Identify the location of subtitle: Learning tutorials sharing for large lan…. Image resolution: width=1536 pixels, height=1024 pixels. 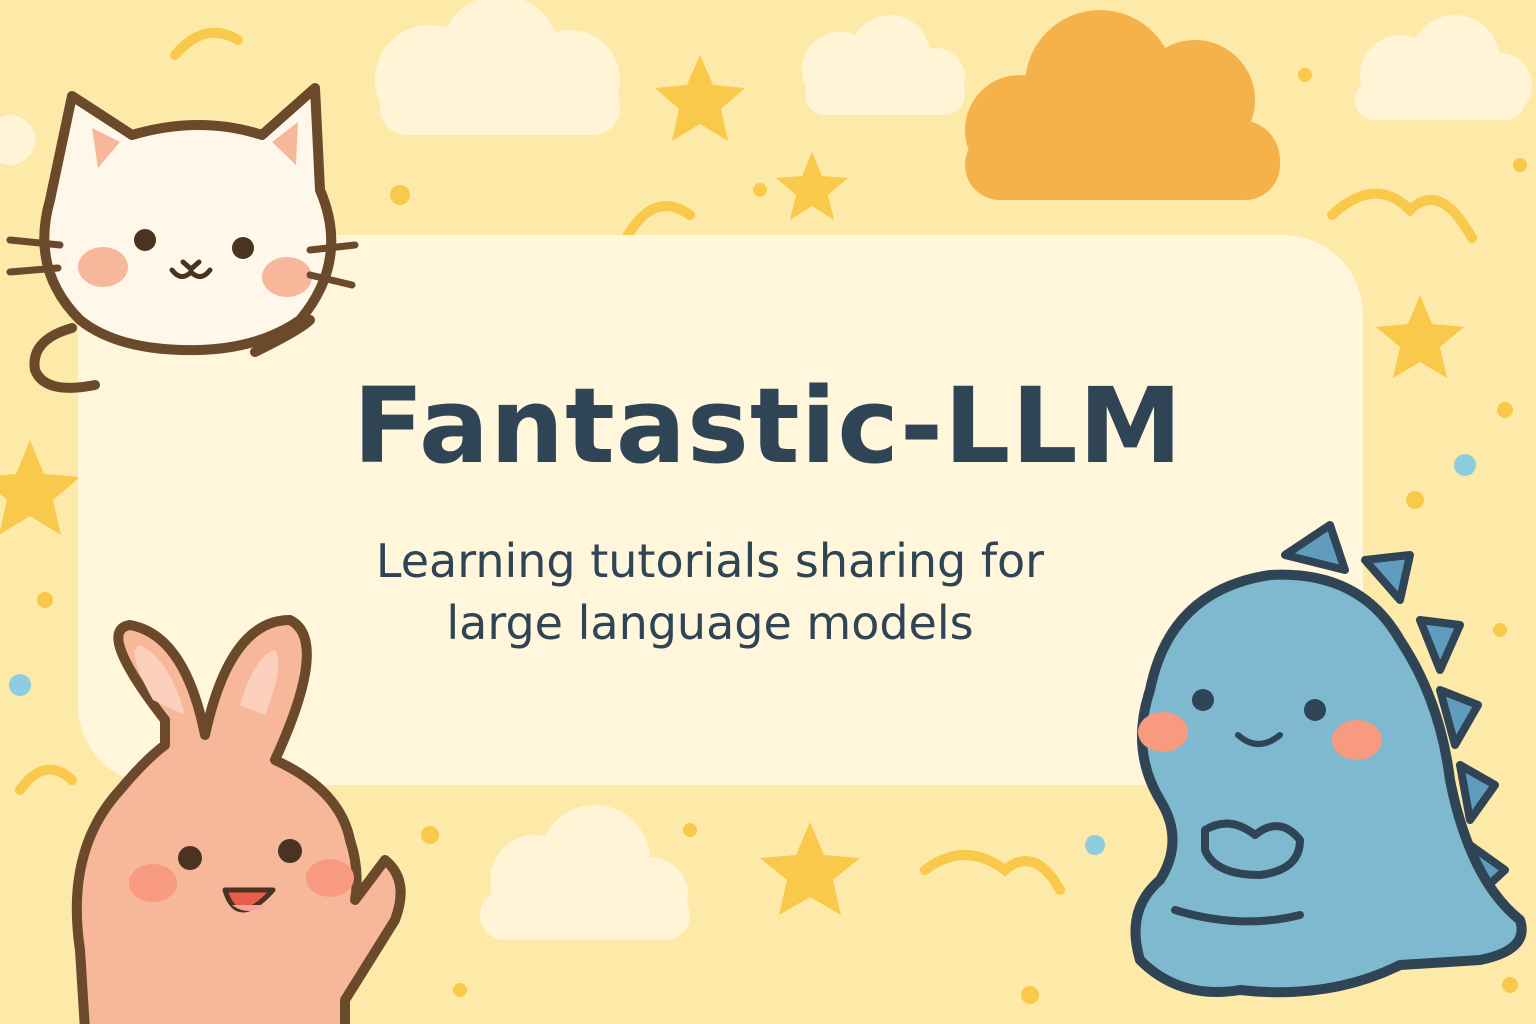
(710, 592).